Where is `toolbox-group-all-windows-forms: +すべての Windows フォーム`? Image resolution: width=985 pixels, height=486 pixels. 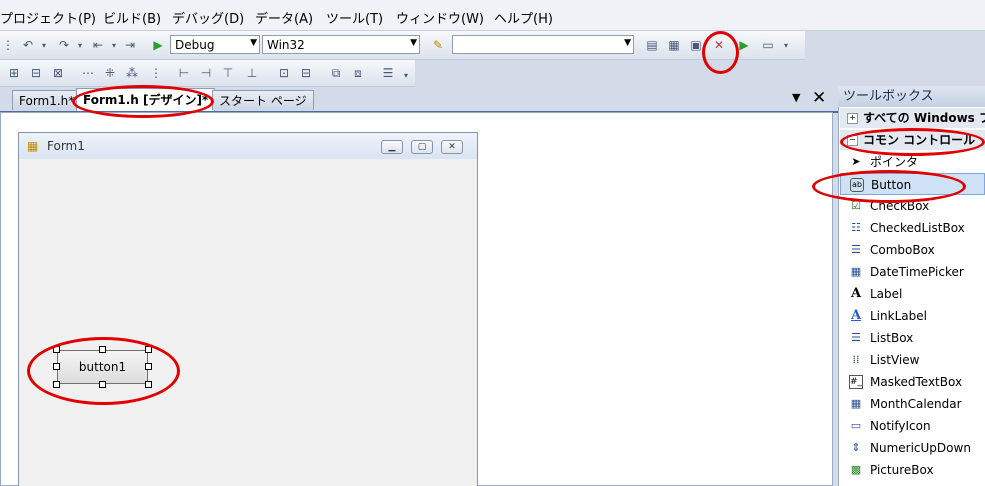
toolbox-group-all-windows-forms: +すべての Windows フォーム is located at coordinates (912, 118).